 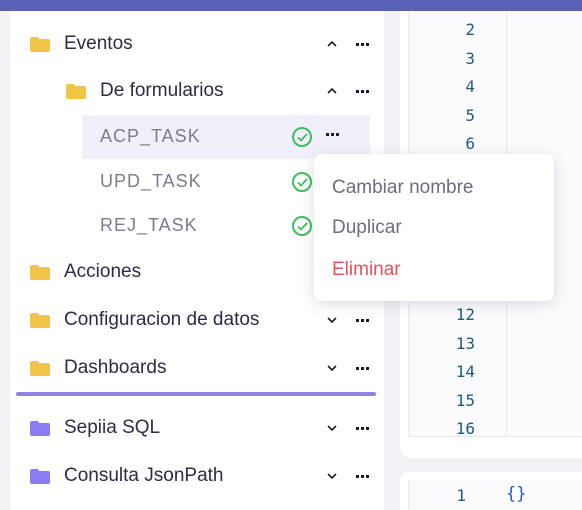 I want to click on line-number: 5, so click(x=470, y=115).